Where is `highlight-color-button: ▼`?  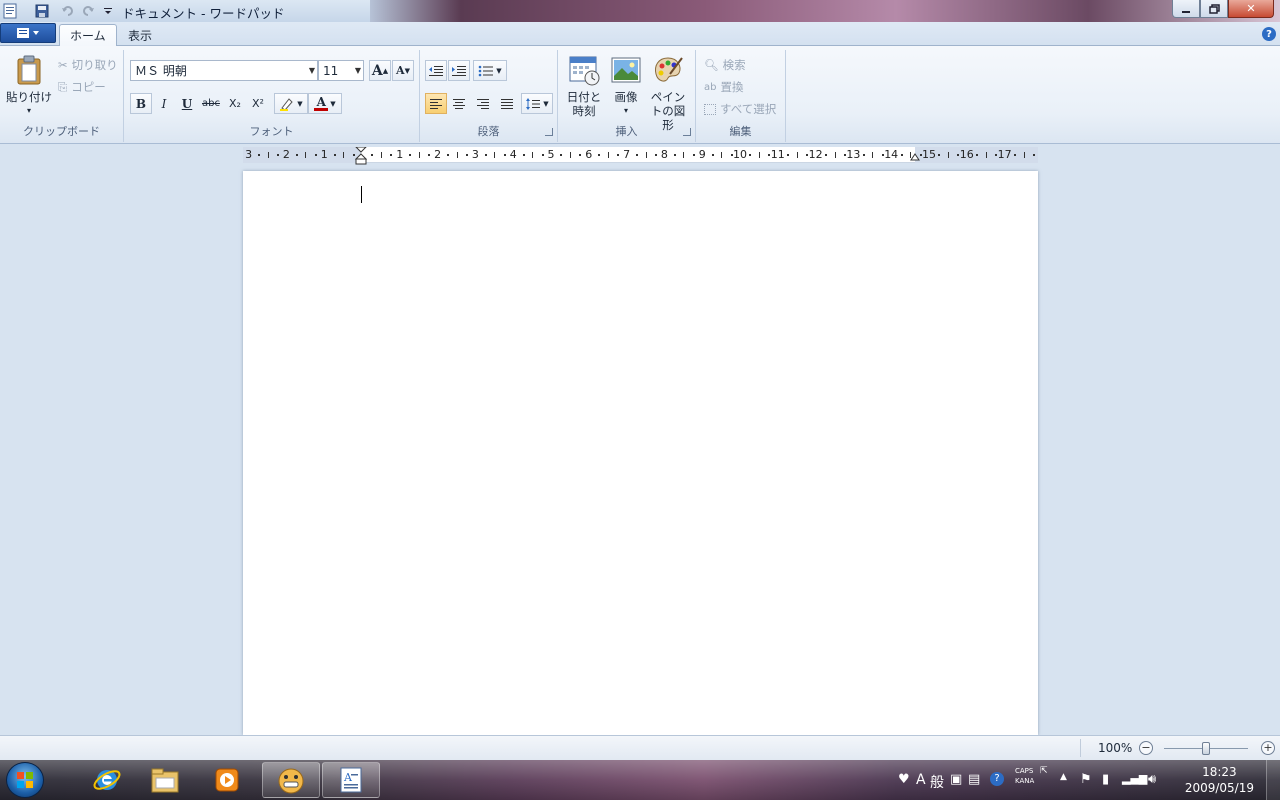 highlight-color-button: ▼ is located at coordinates (291, 103).